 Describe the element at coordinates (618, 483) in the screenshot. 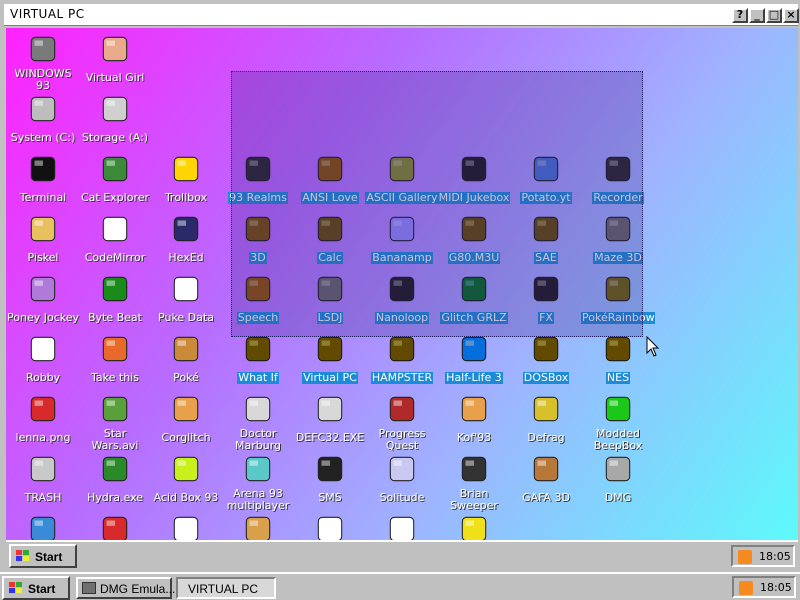

I see `desktop-icon: DMG` at that location.